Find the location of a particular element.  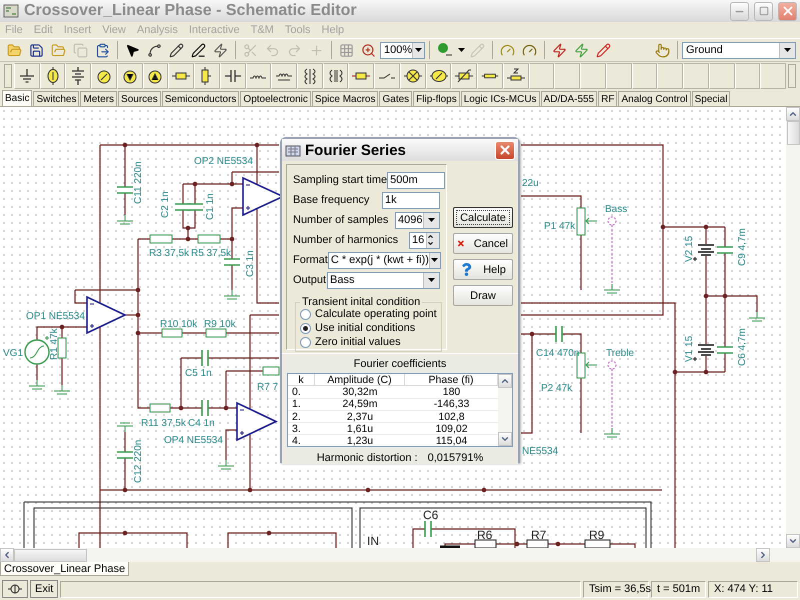

component-tab: RF is located at coordinates (608, 98).